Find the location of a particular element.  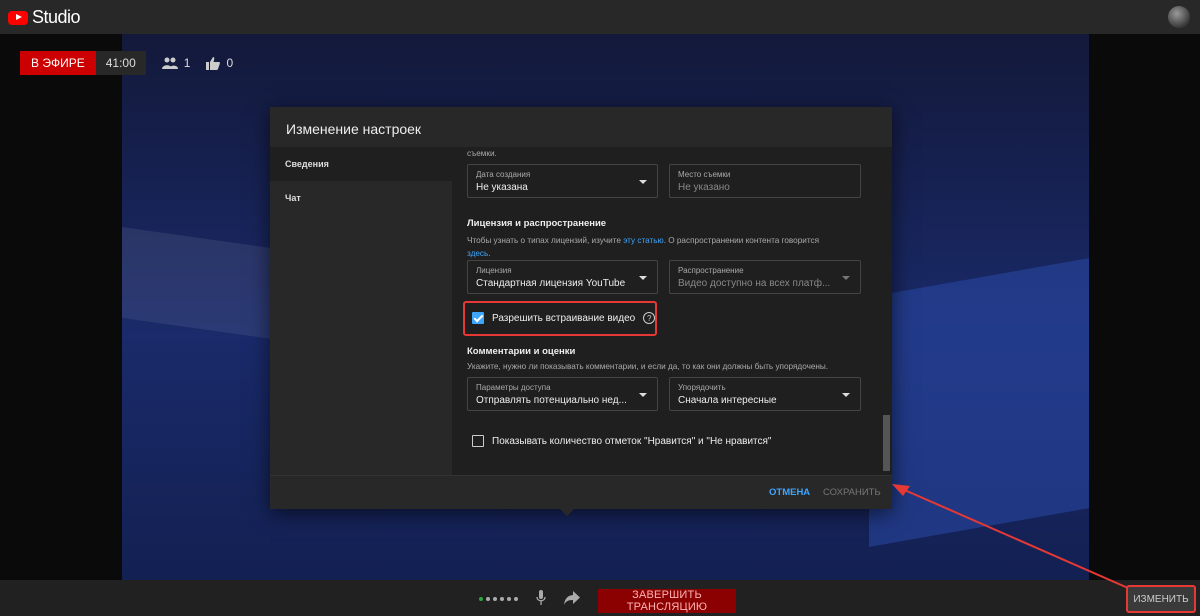

likes-stat: 0 is located at coordinates (219, 63).